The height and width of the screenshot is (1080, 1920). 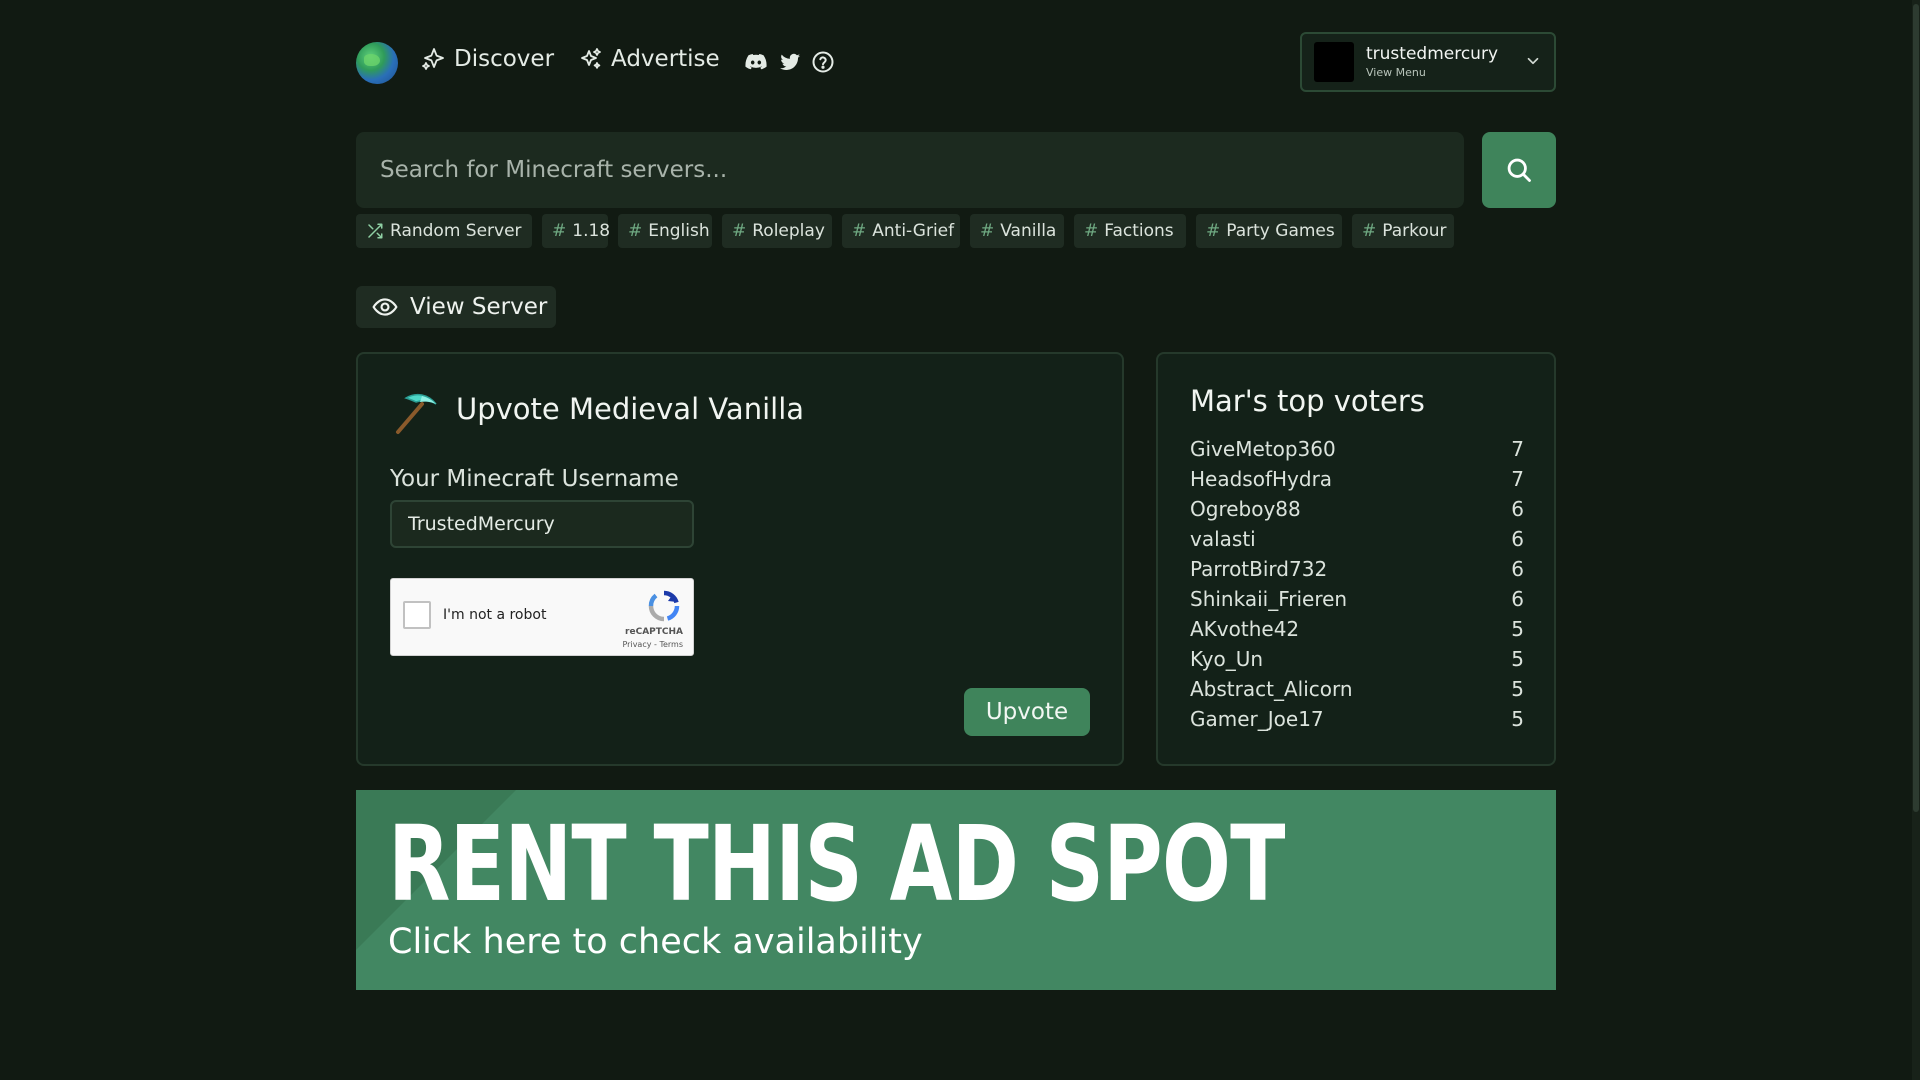 I want to click on search-icon, so click(x=1519, y=170).